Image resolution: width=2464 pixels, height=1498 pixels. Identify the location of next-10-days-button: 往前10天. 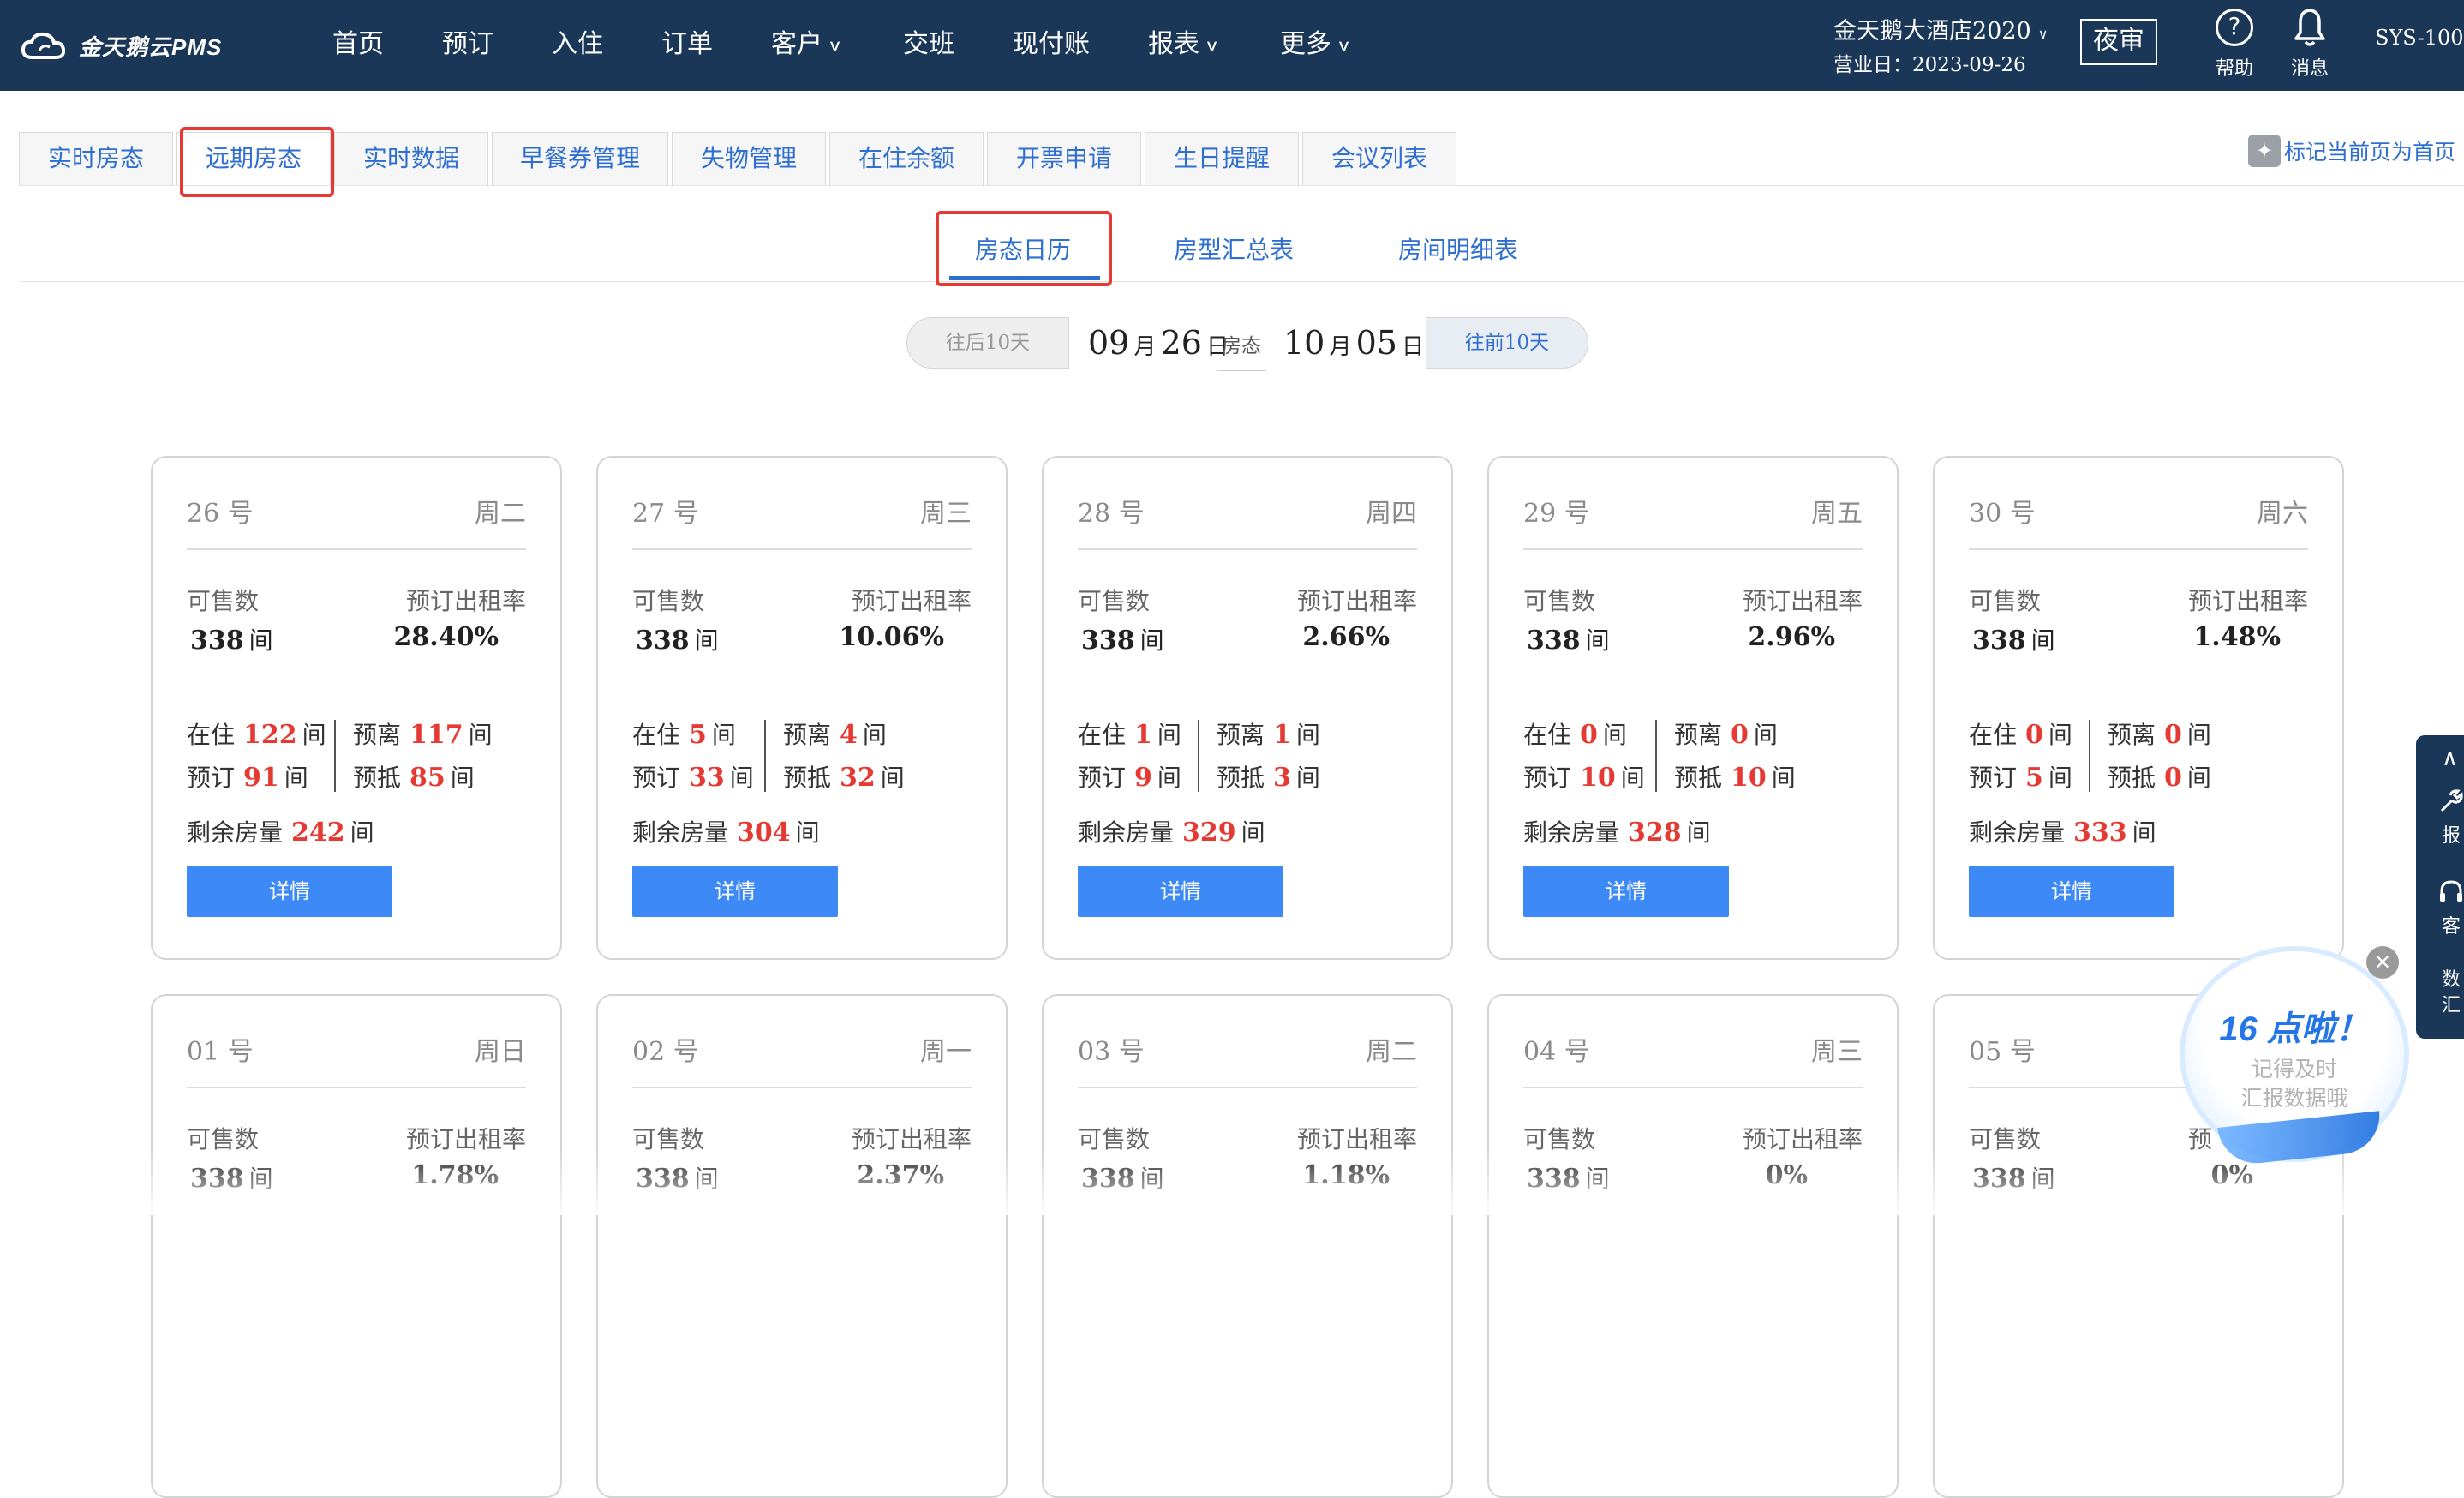
(1507, 343).